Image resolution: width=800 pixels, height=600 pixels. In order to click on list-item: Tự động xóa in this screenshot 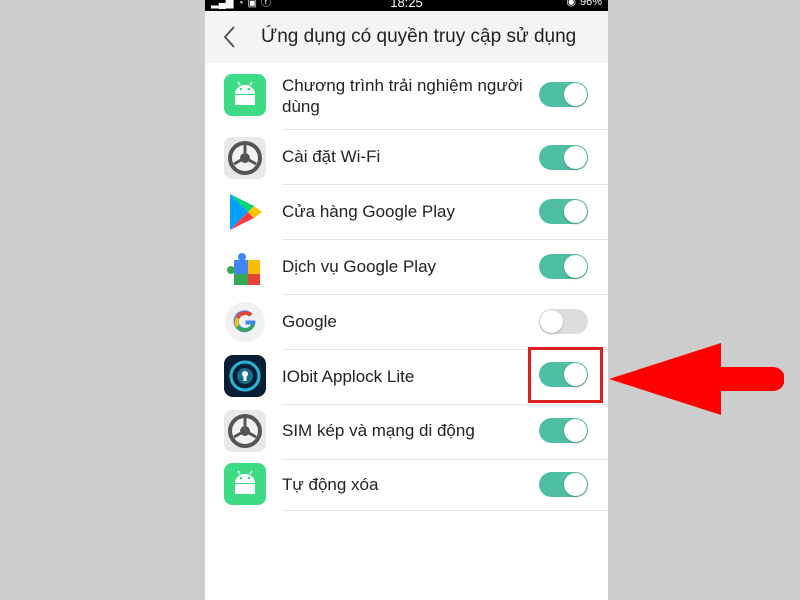, I will do `click(406, 487)`.